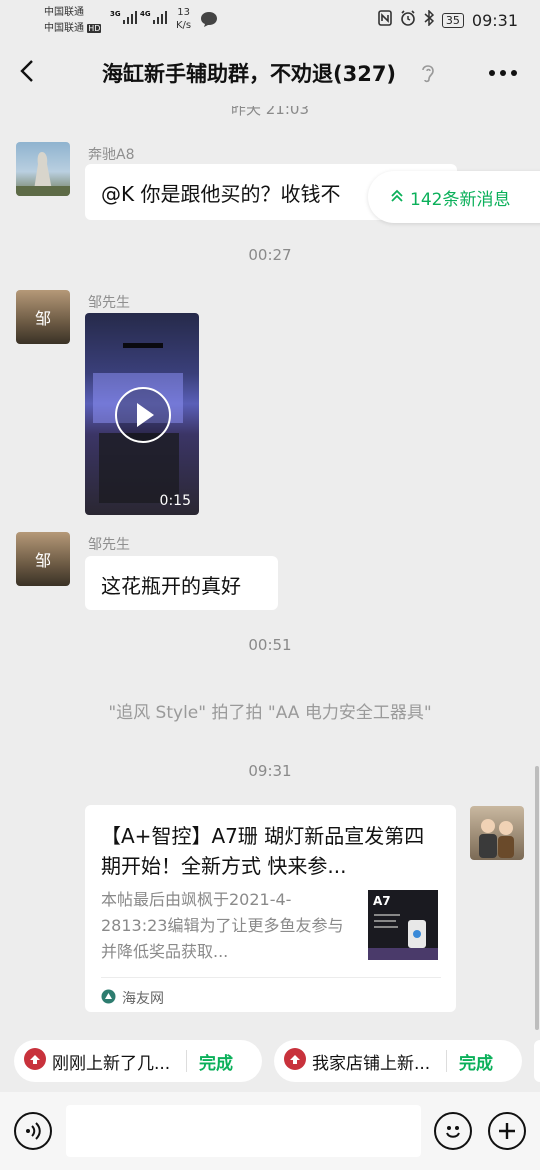 The image size is (540, 1170). Describe the element at coordinates (452, 20) in the screenshot. I see `battery-icon: 35` at that location.